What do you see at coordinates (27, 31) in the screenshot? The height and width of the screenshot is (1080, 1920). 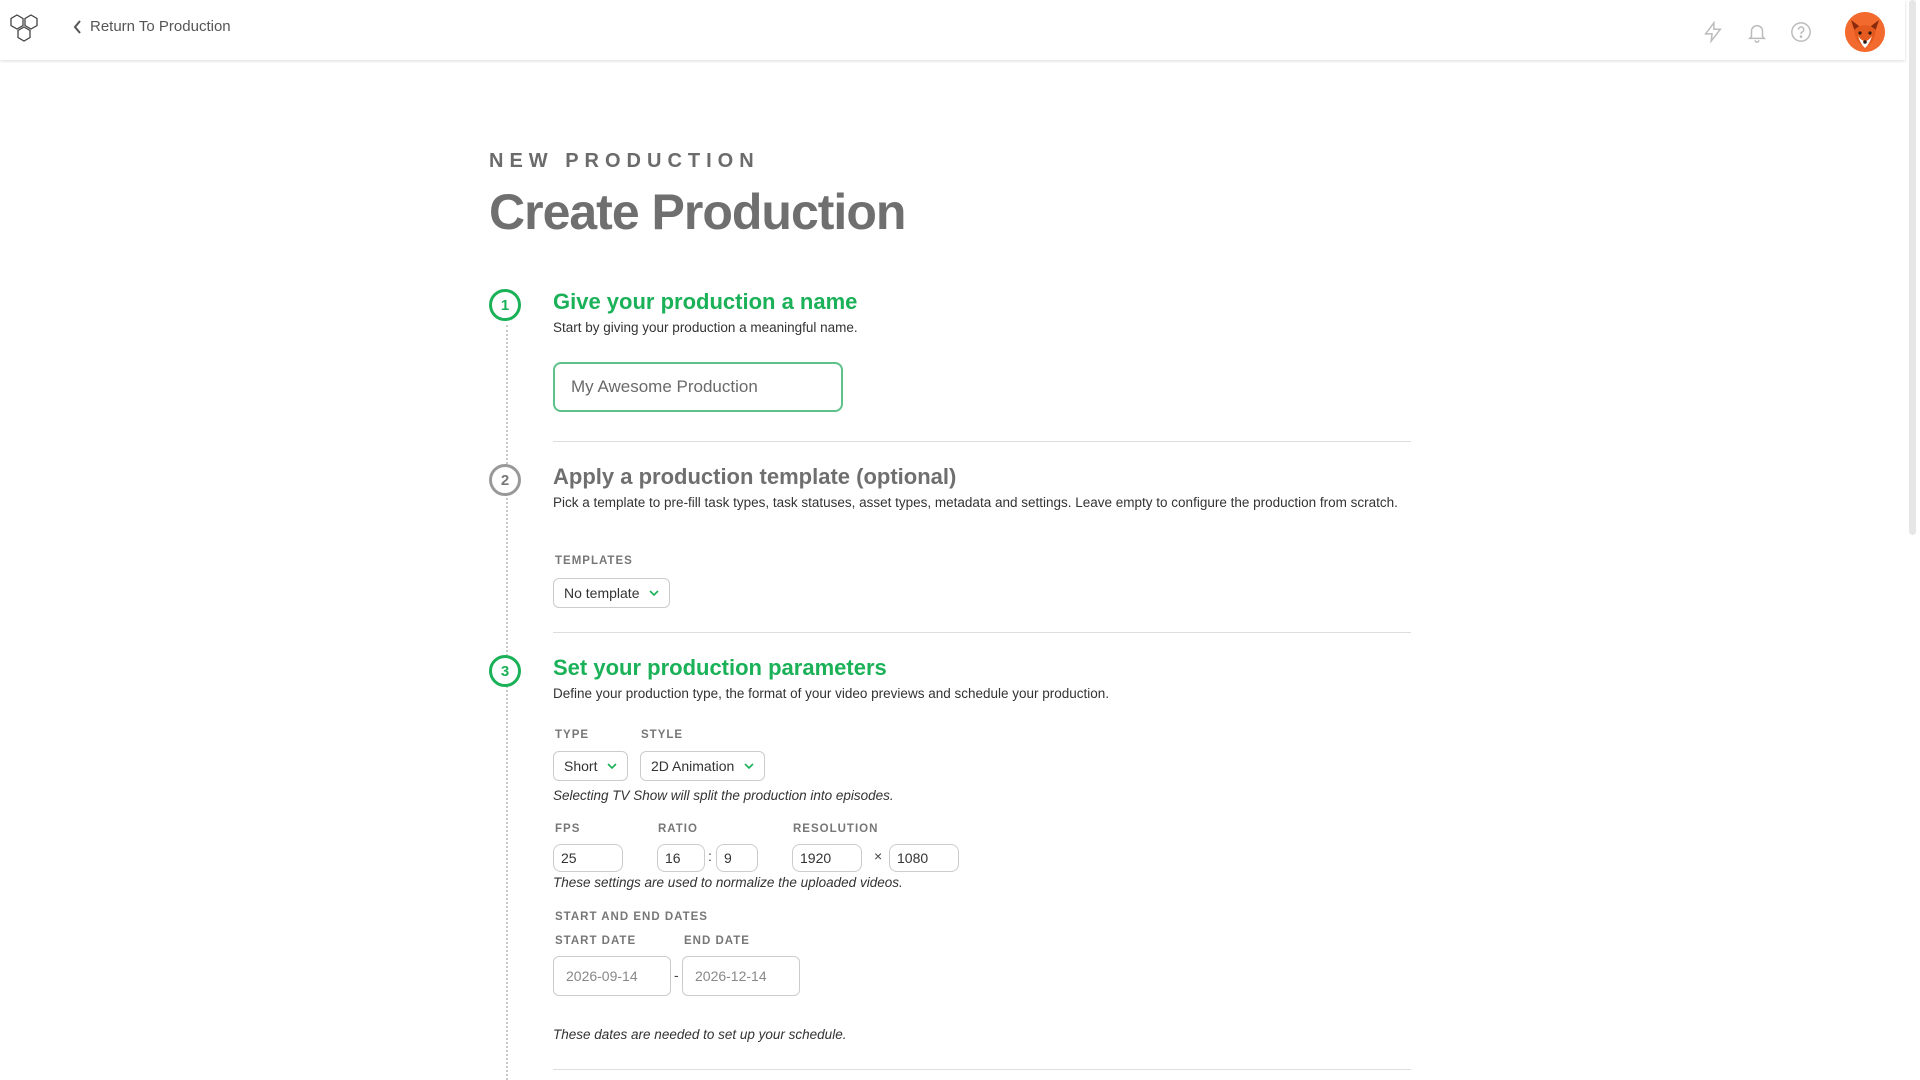 I see `logo-icon` at bounding box center [27, 31].